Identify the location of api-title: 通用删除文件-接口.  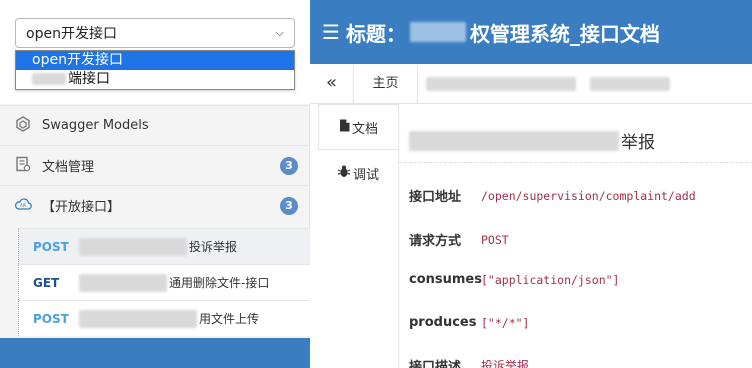
(174, 282).